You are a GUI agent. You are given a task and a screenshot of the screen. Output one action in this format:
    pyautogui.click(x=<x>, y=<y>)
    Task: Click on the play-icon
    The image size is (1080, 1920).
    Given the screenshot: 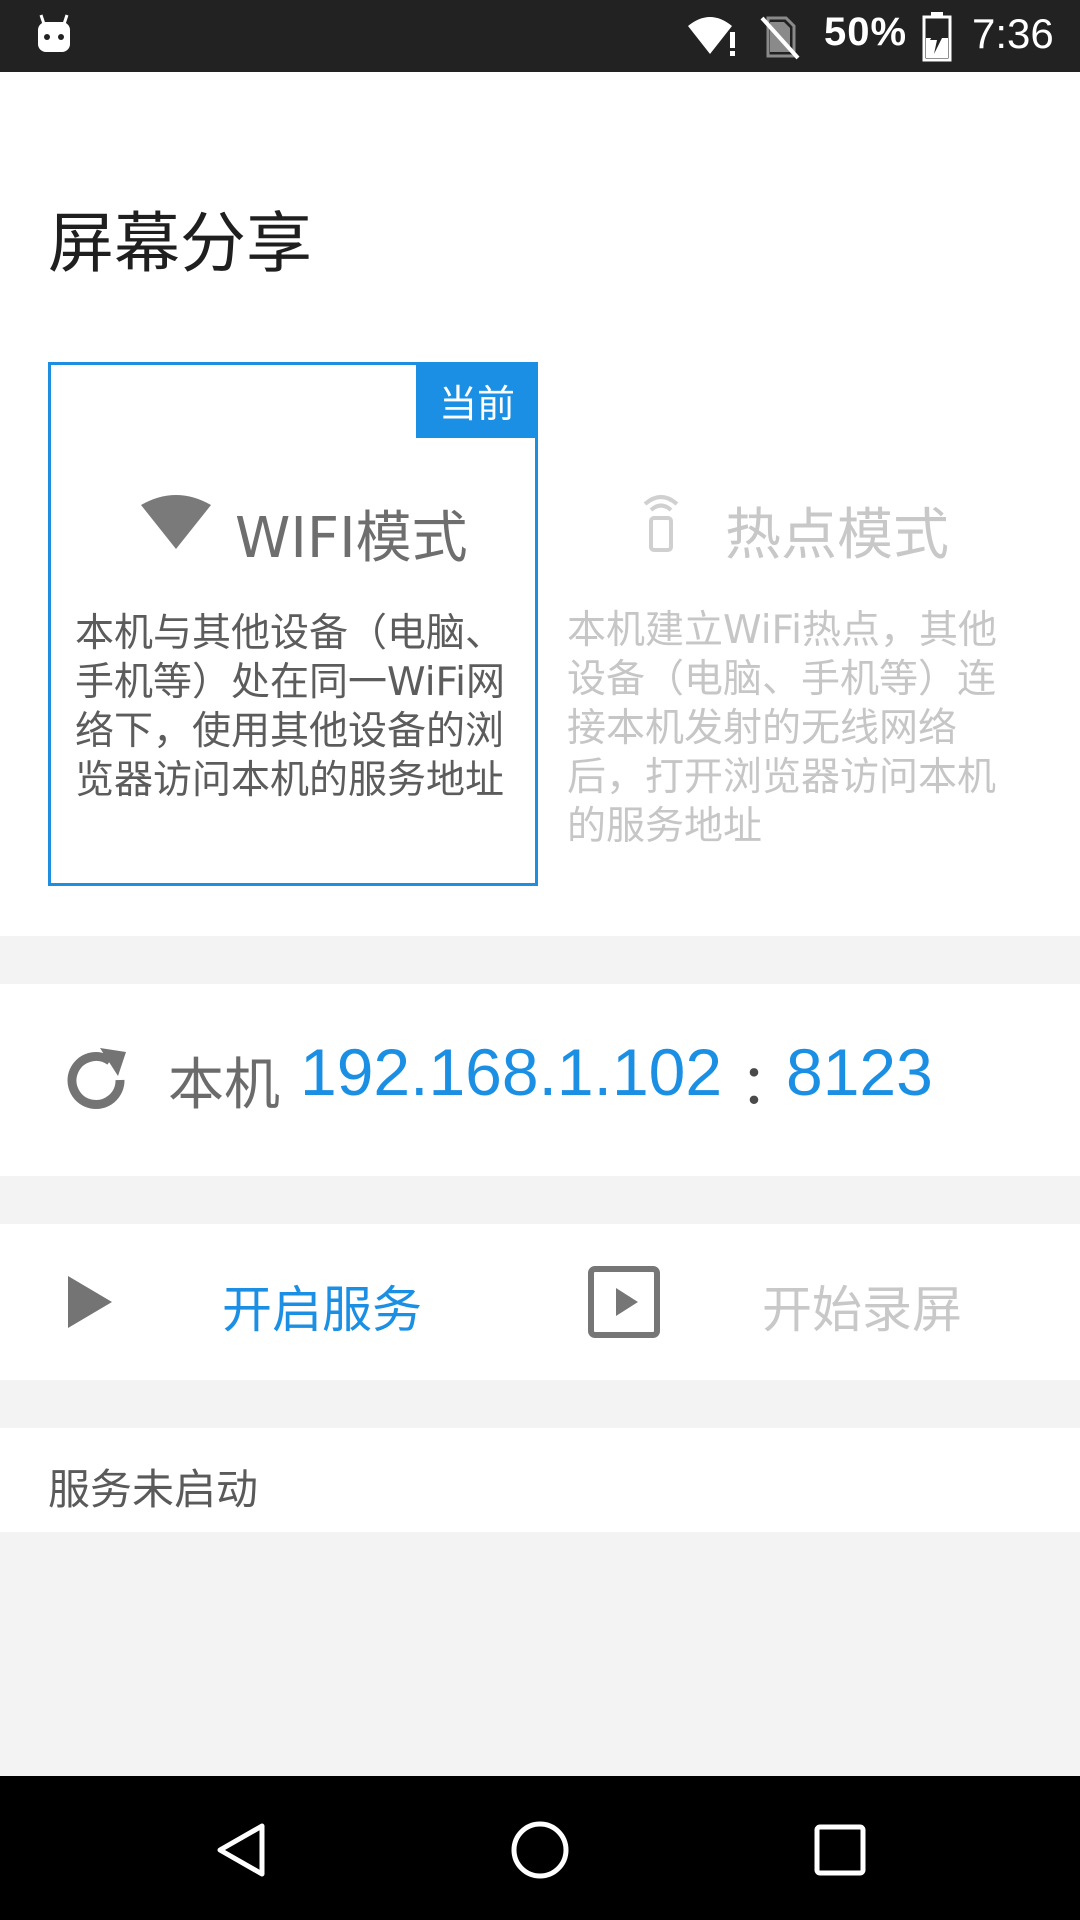 What is the action you would take?
    pyautogui.click(x=90, y=1302)
    